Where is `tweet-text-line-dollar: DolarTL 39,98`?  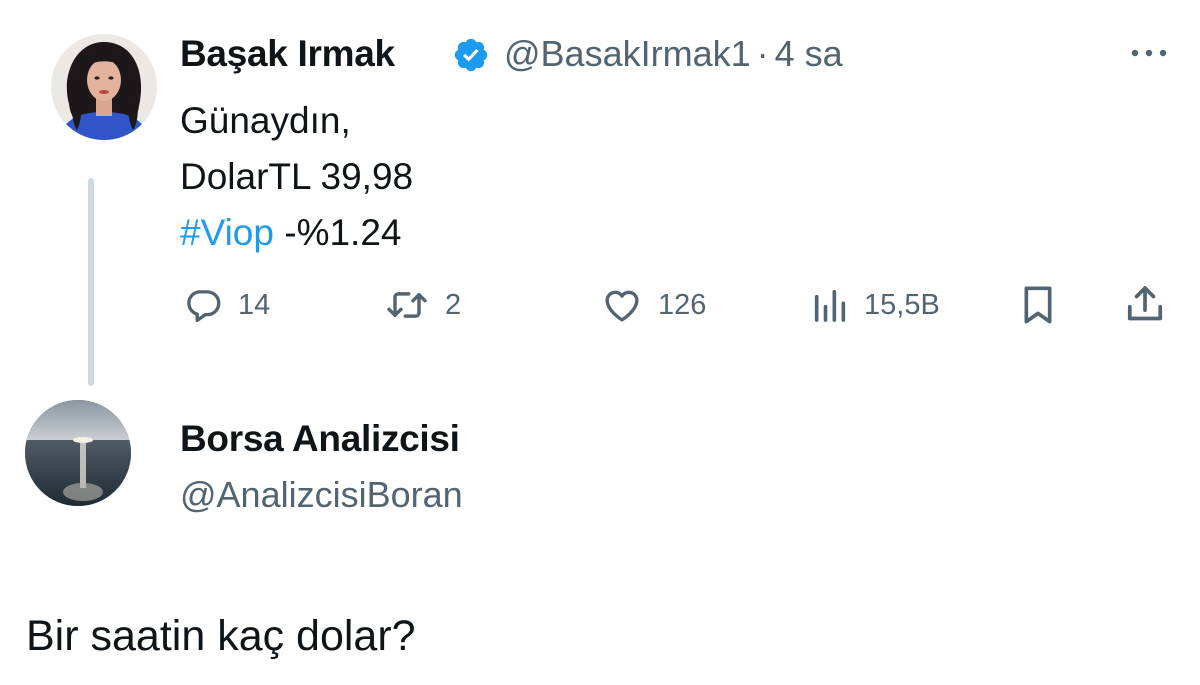 tweet-text-line-dollar: DolarTL 39,98 is located at coordinates (297, 176).